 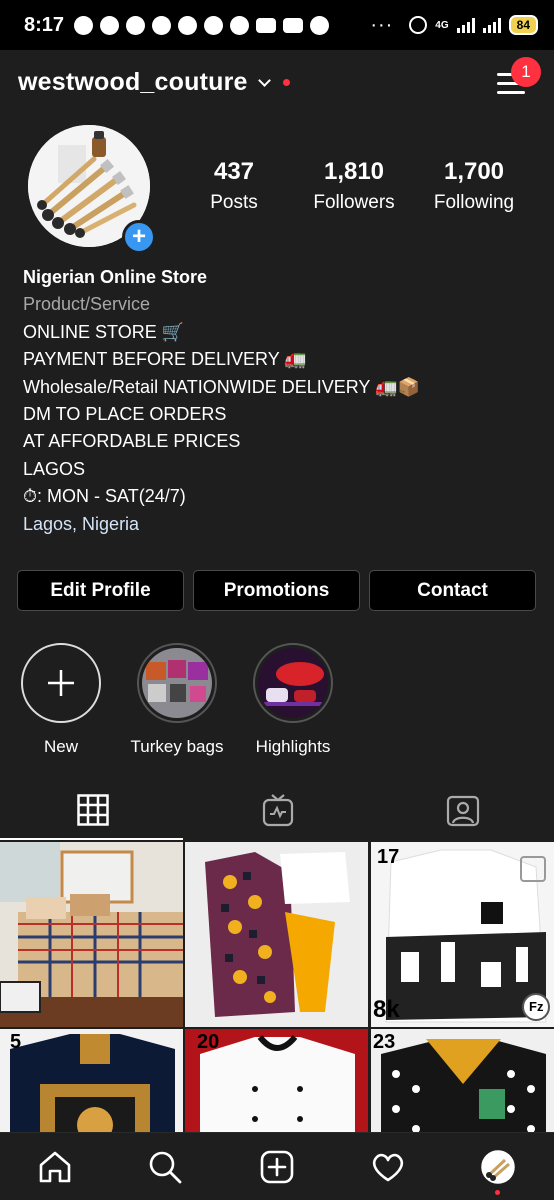 I want to click on home-icon, so click(x=55, y=1167).